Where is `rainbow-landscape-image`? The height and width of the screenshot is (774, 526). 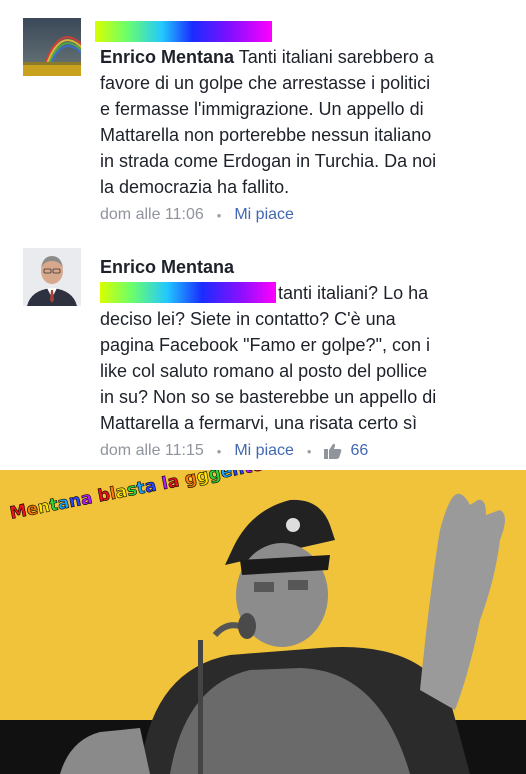
rainbow-landscape-image is located at coordinates (52, 47).